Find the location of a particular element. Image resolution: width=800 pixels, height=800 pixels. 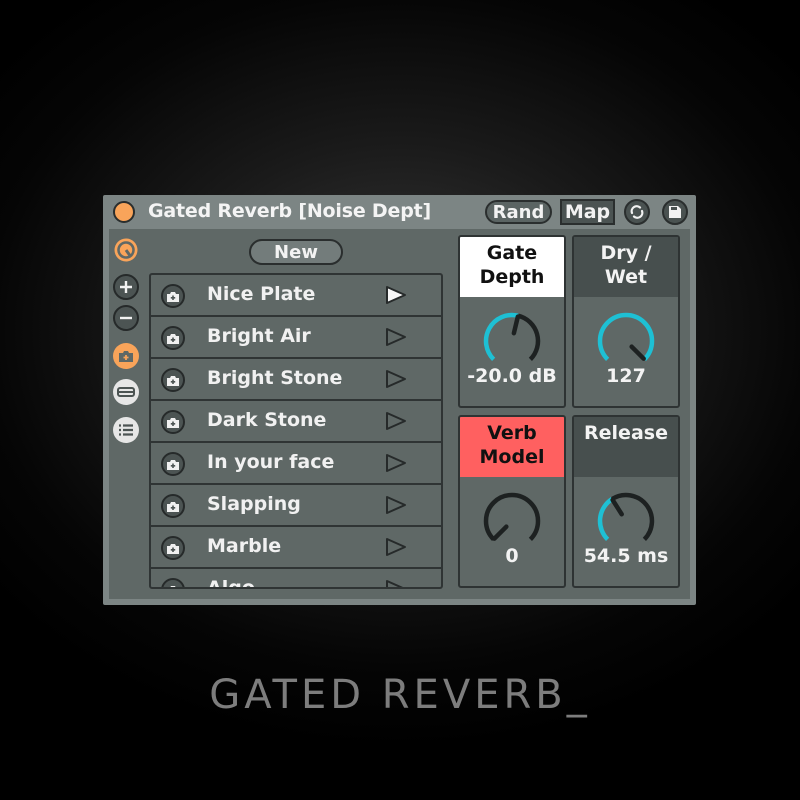

collapse-button is located at coordinates (126, 392).